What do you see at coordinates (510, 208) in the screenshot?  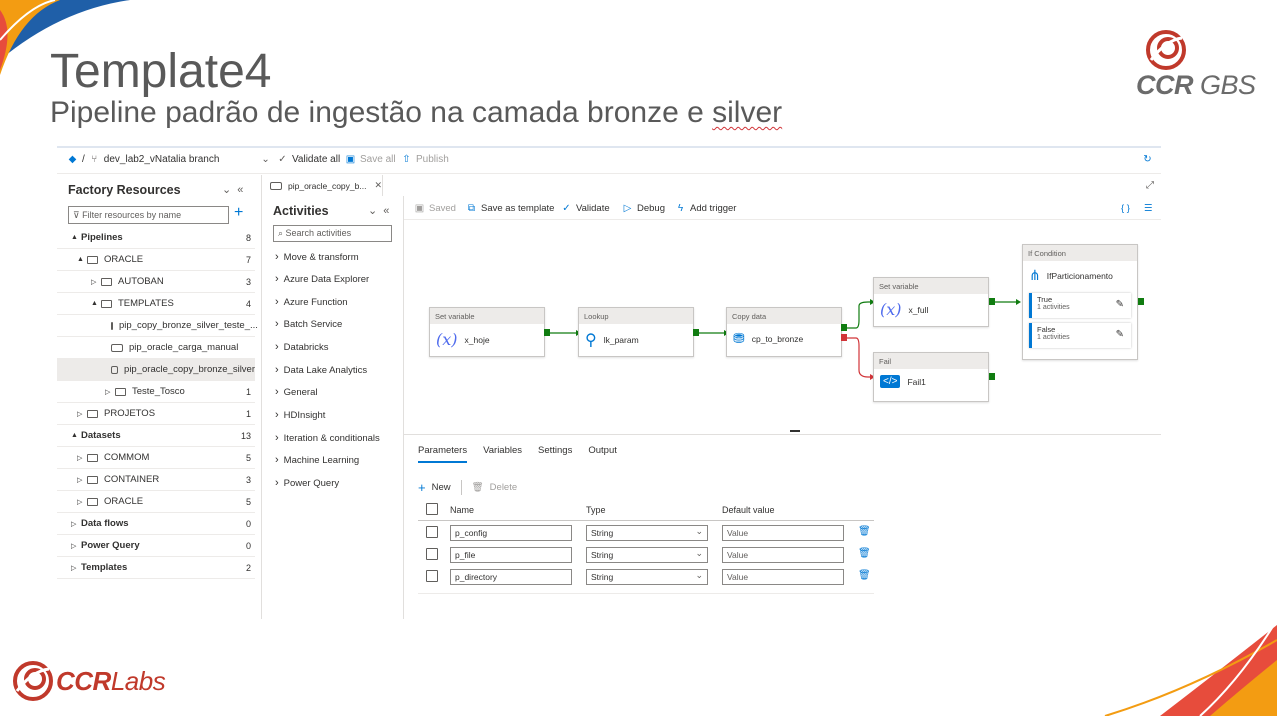 I see `save-as-template-button: ⧉ Save as template` at bounding box center [510, 208].